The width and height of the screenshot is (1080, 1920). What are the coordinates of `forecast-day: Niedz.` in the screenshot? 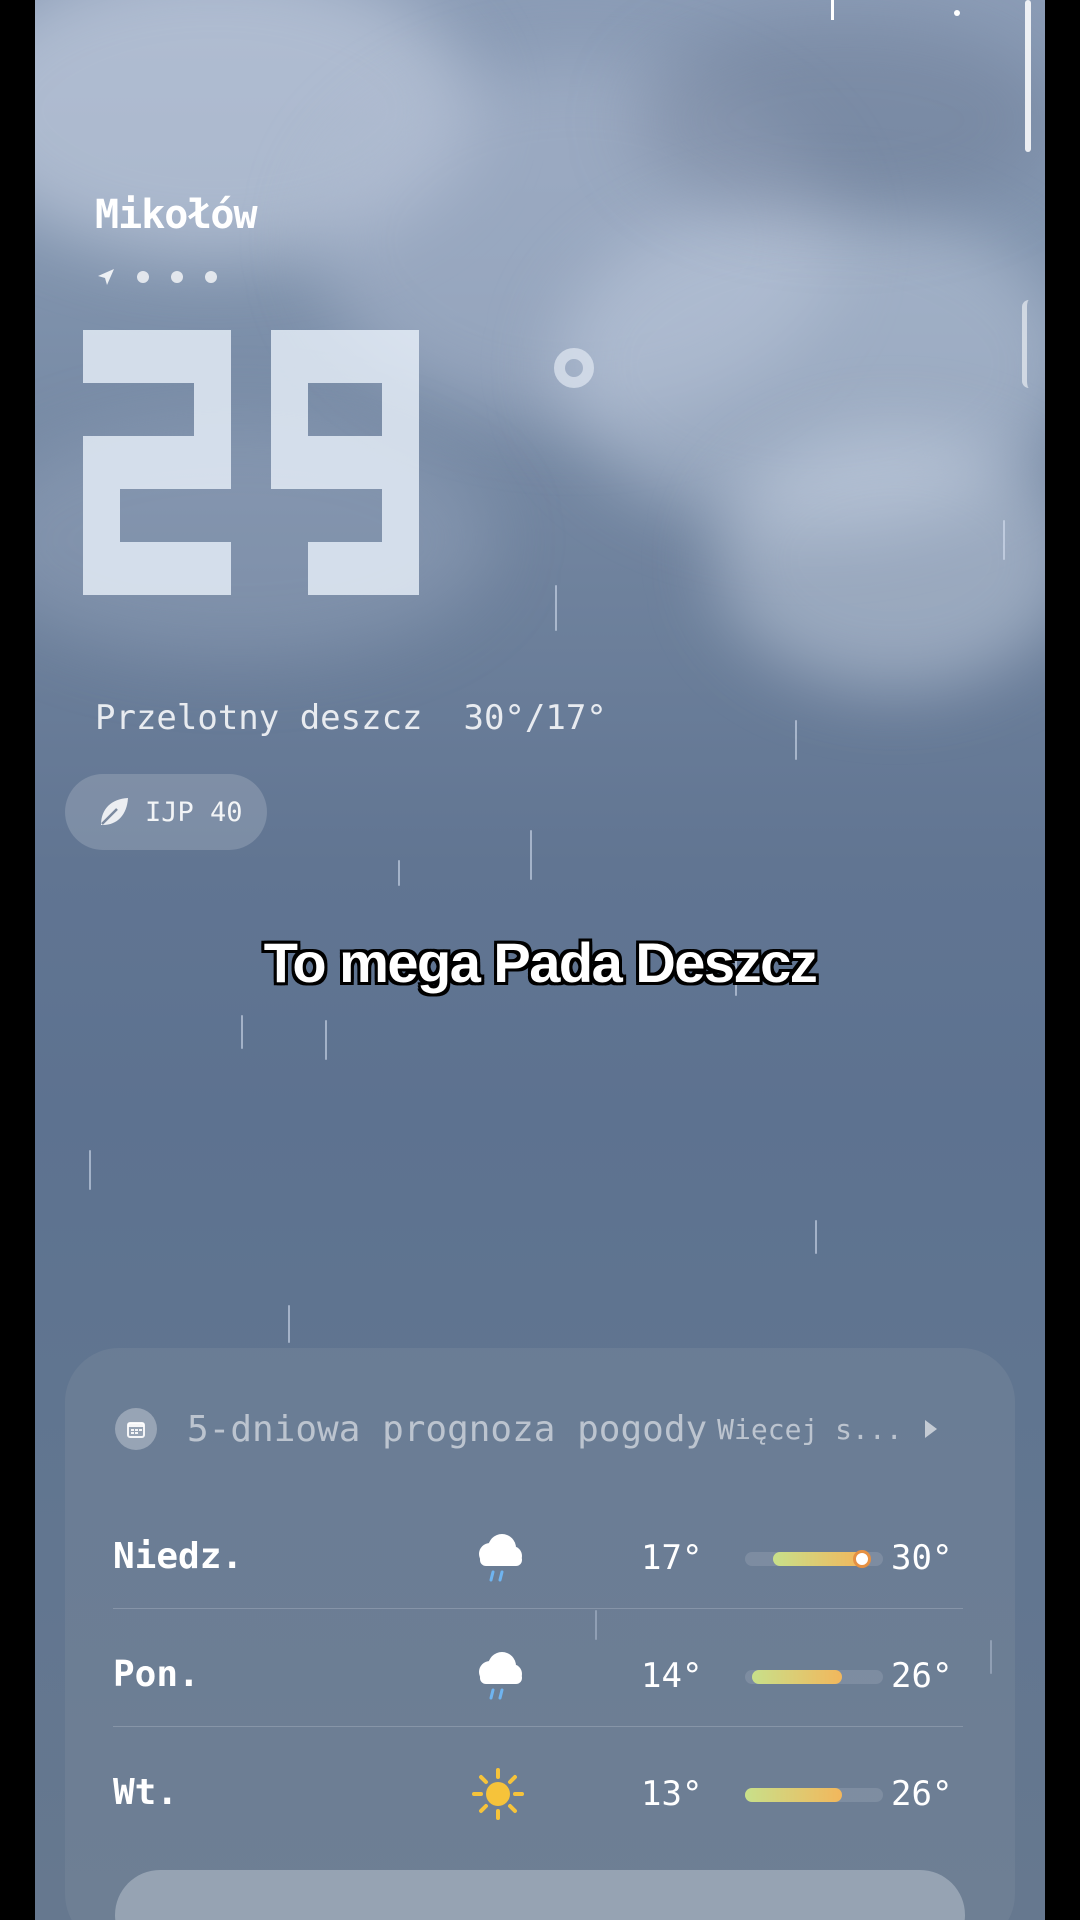 It's located at (178, 1556).